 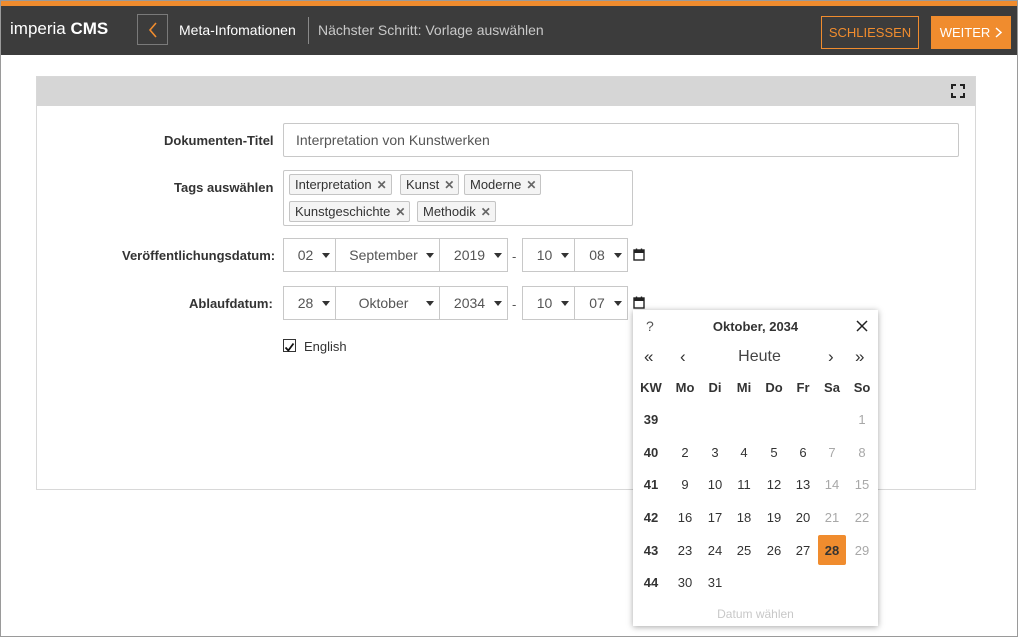 I want to click on week-number: 39, so click(x=651, y=419).